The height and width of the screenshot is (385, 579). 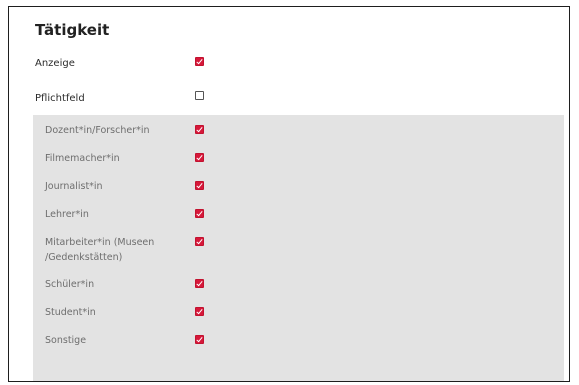 I want to click on option-label-lehrer: Lehrer*in, so click(x=67, y=214).